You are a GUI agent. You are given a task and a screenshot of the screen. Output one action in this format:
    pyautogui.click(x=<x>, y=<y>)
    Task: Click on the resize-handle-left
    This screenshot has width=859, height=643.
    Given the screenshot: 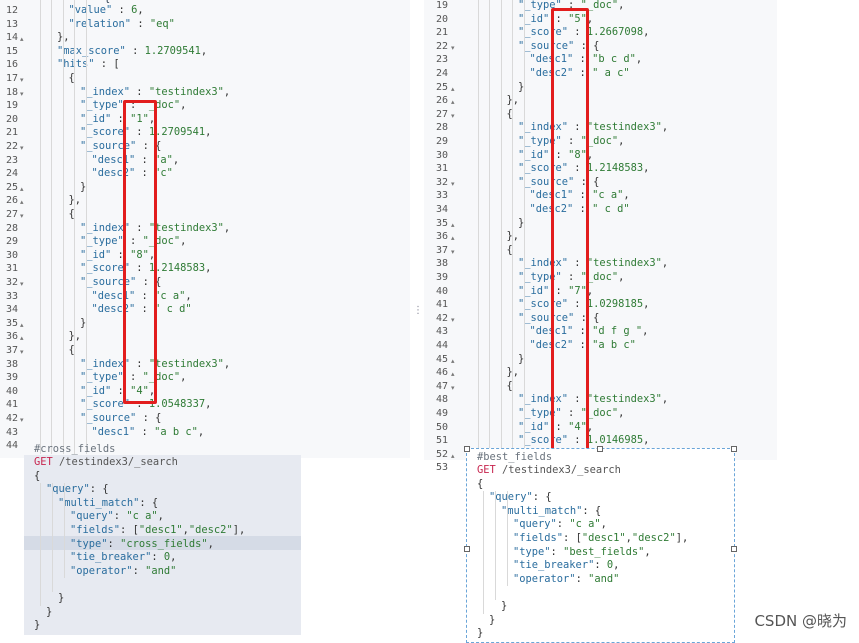 What is the action you would take?
    pyautogui.click(x=467, y=549)
    